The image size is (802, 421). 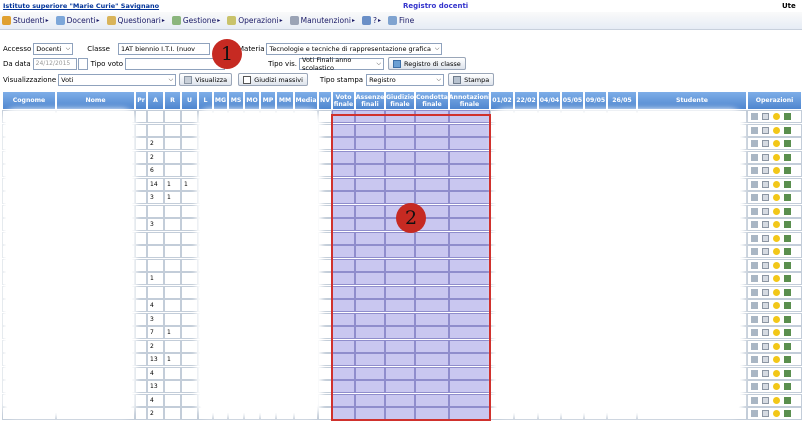 I want to click on header-condotta-finale: Condotta finale, so click(x=432, y=100).